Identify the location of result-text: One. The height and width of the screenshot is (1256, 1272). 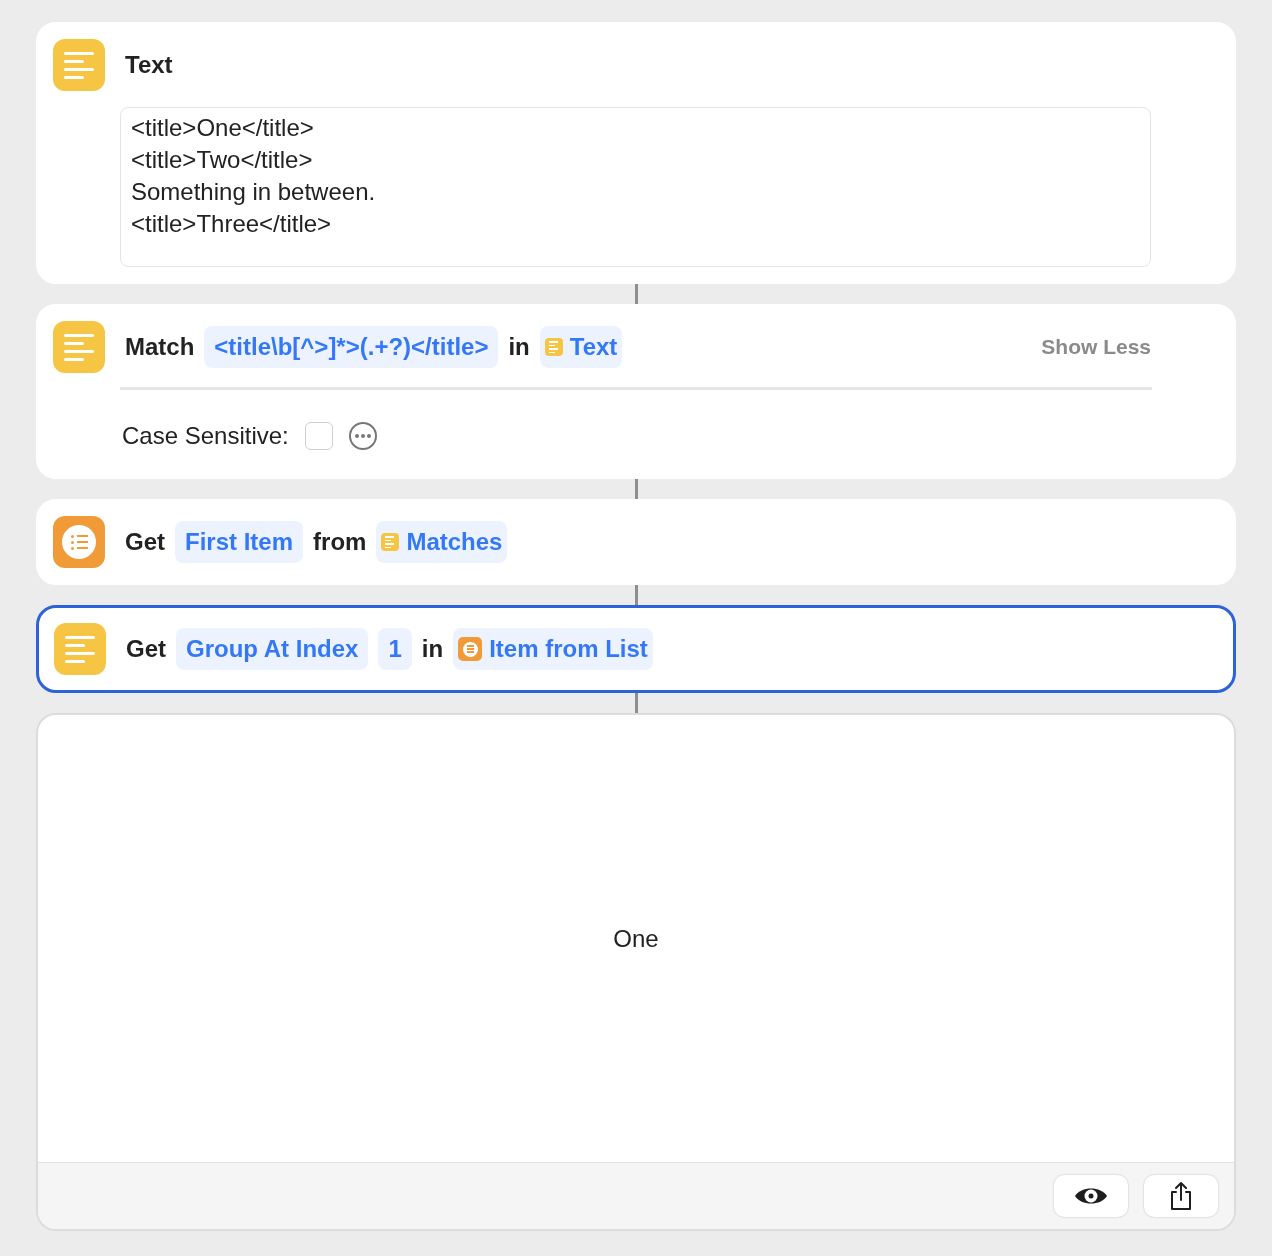
(636, 938).